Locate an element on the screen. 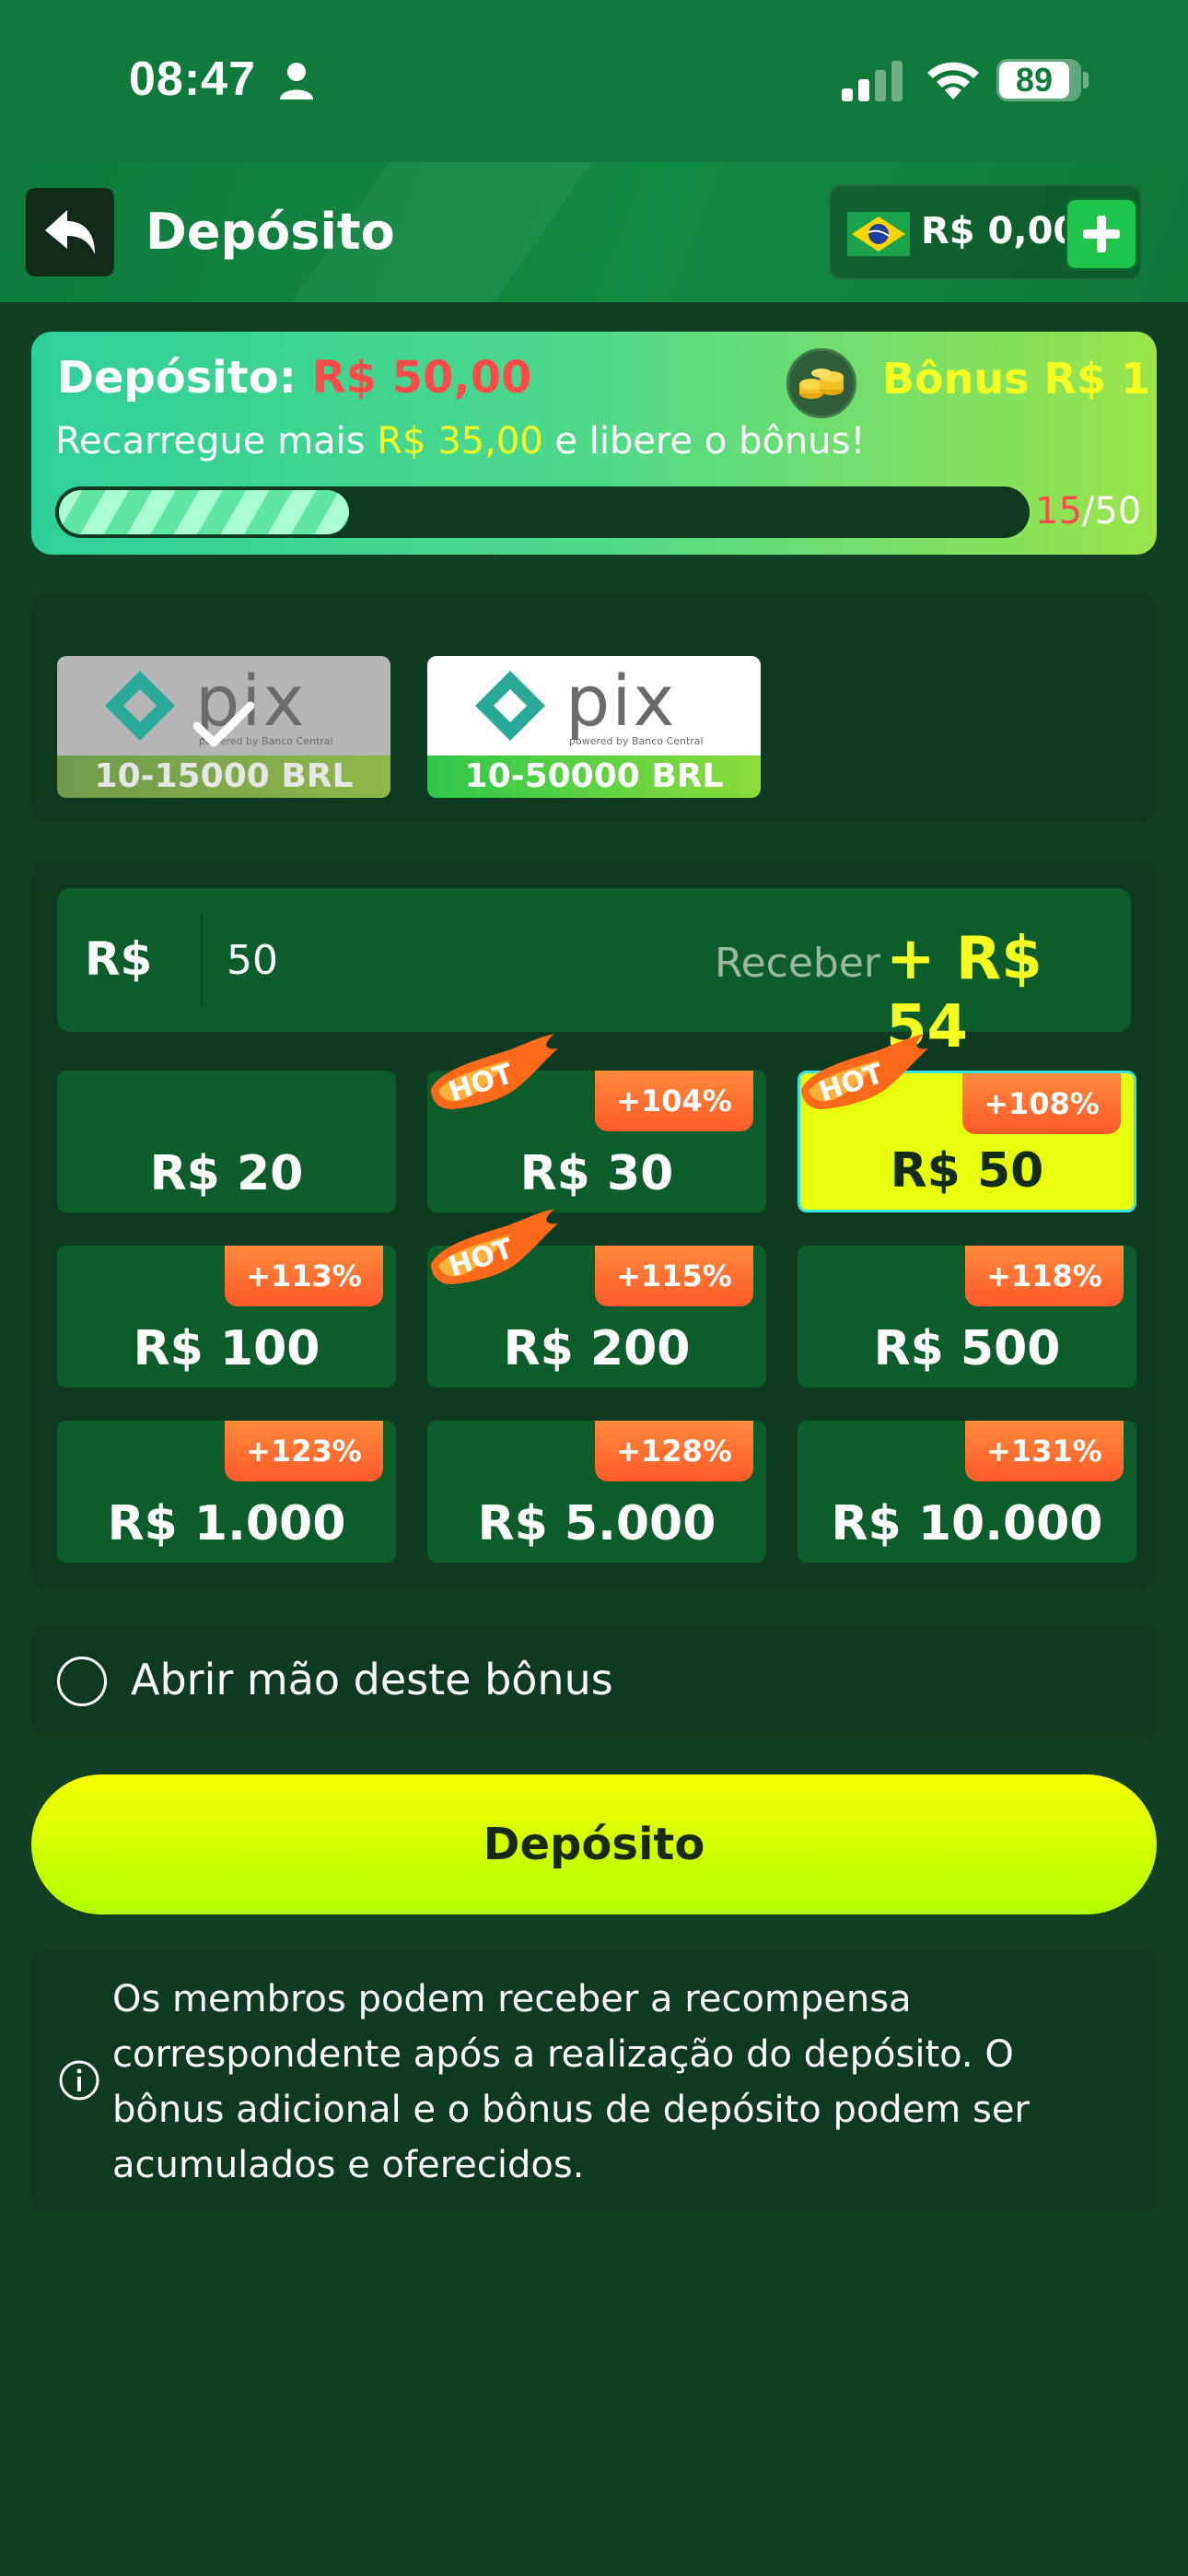 The image size is (1188, 2576). bonus-percent-badge: +131% is located at coordinates (1044, 1451).